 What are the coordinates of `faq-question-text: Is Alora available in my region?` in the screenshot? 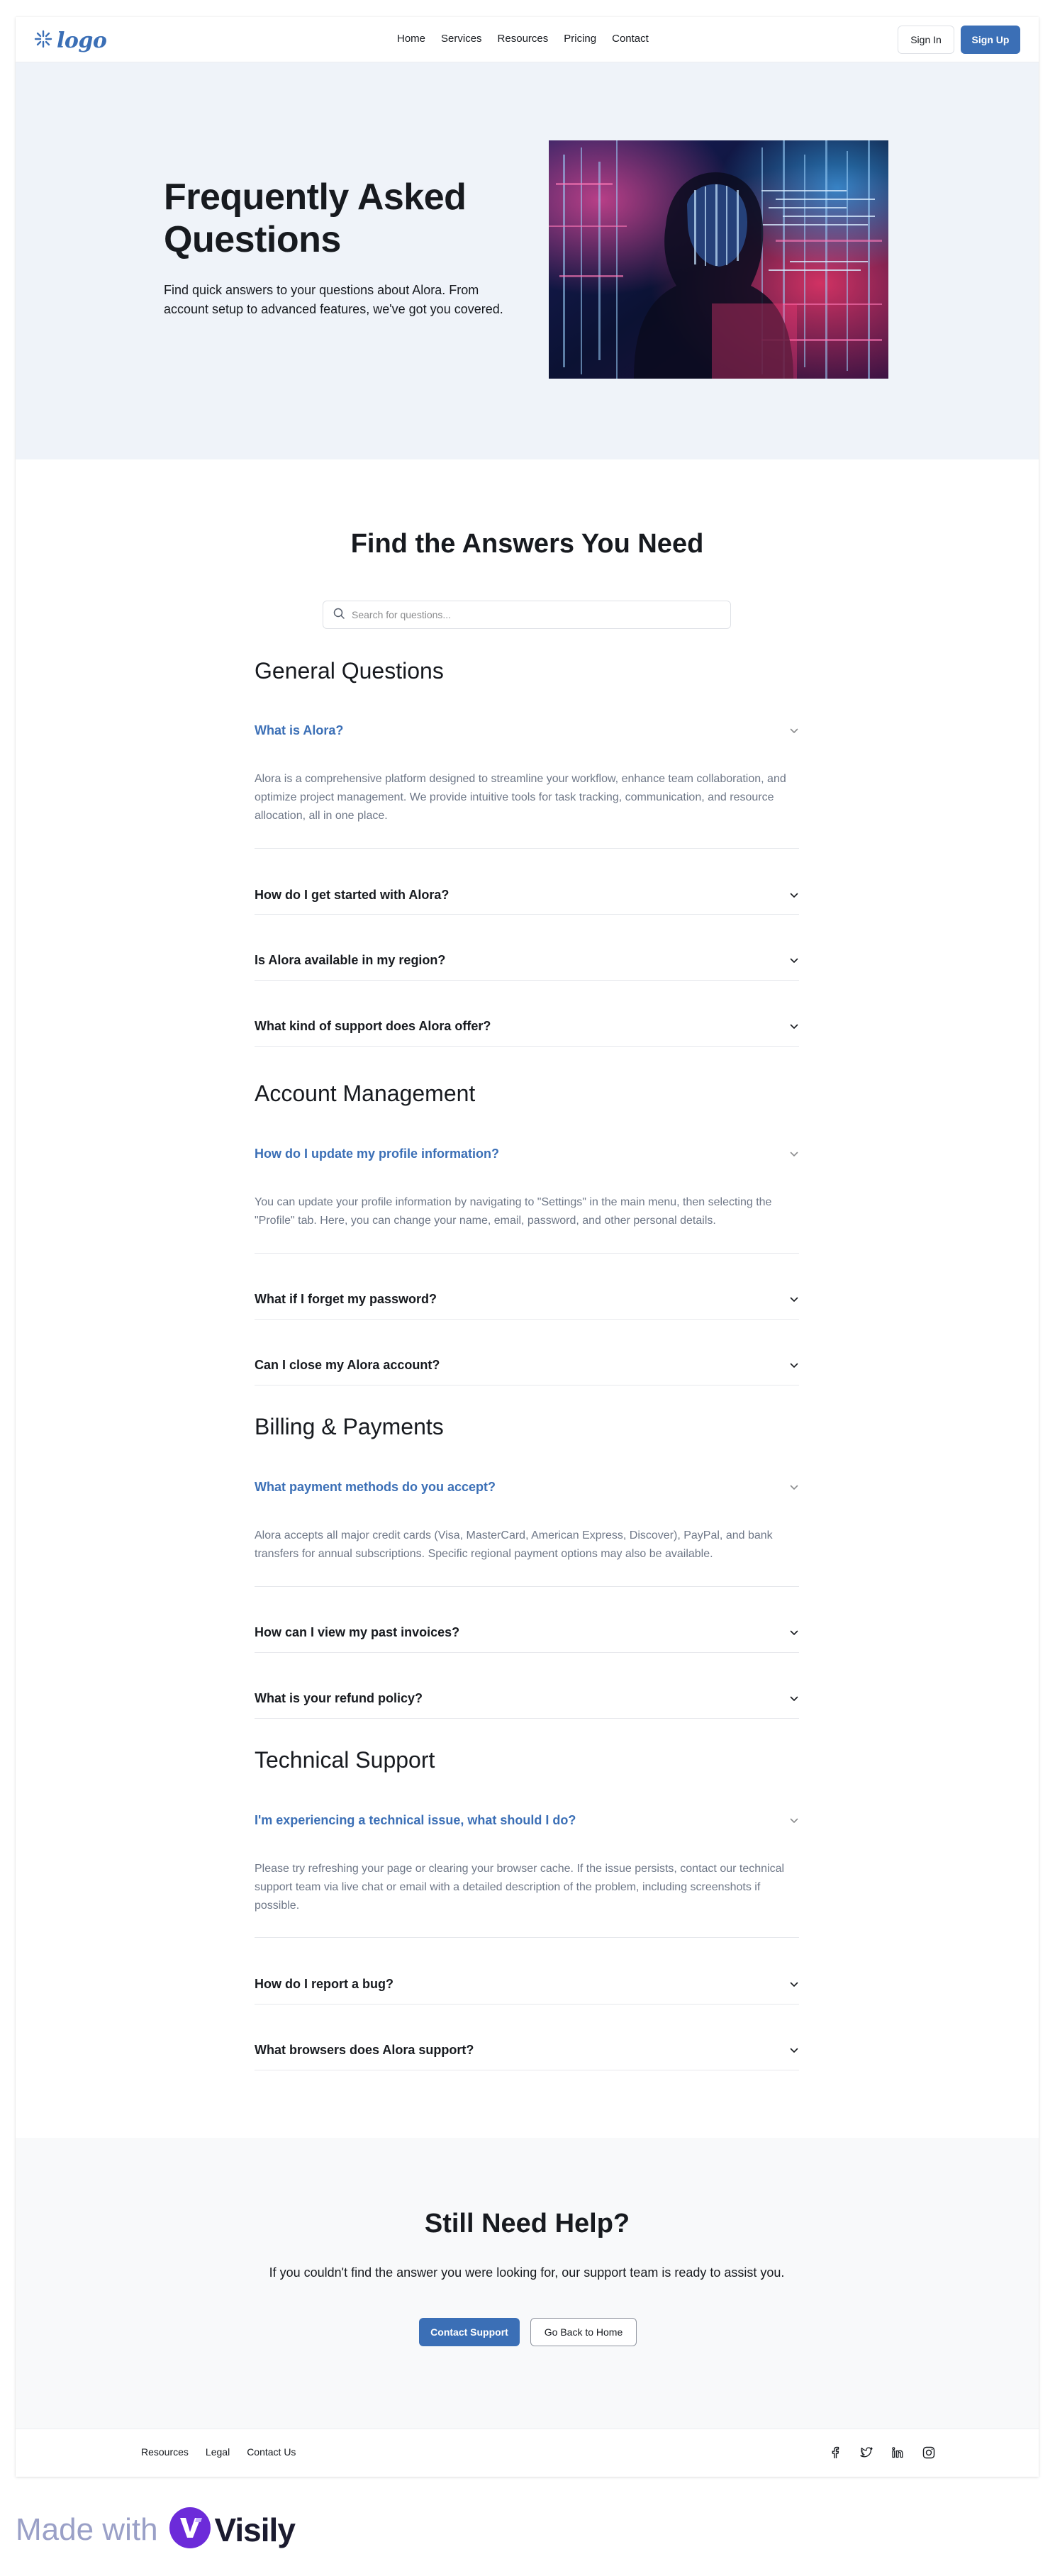 It's located at (350, 960).